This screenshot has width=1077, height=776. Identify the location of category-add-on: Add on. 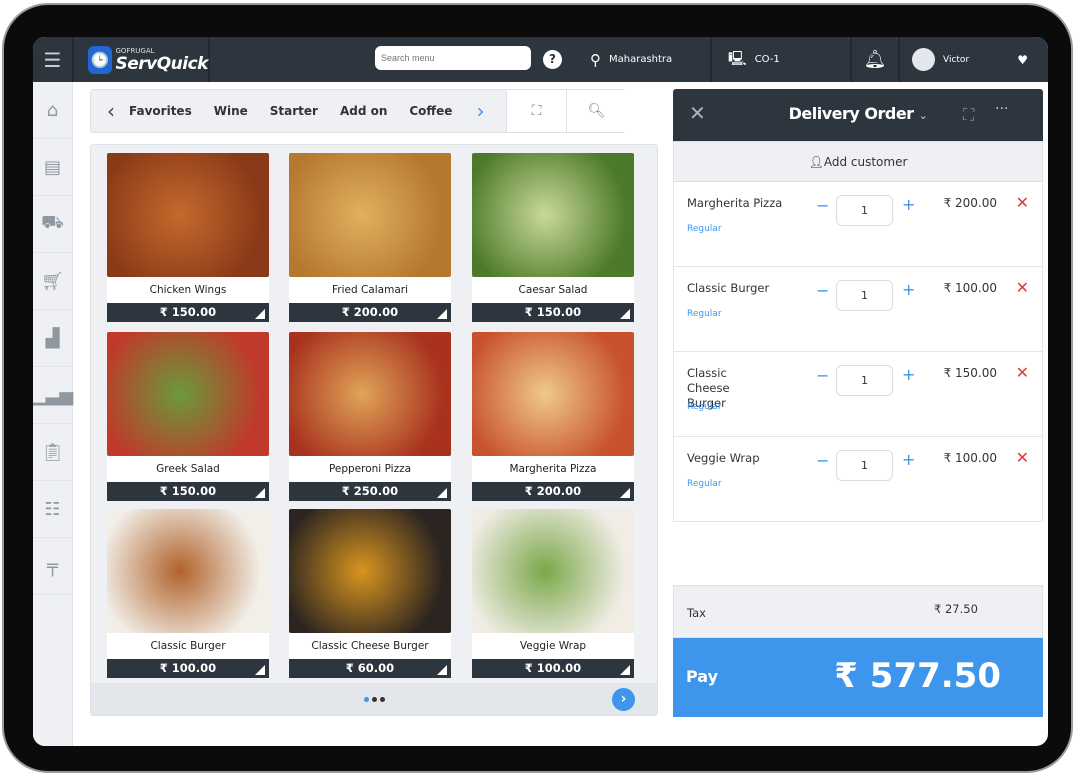
(363, 111).